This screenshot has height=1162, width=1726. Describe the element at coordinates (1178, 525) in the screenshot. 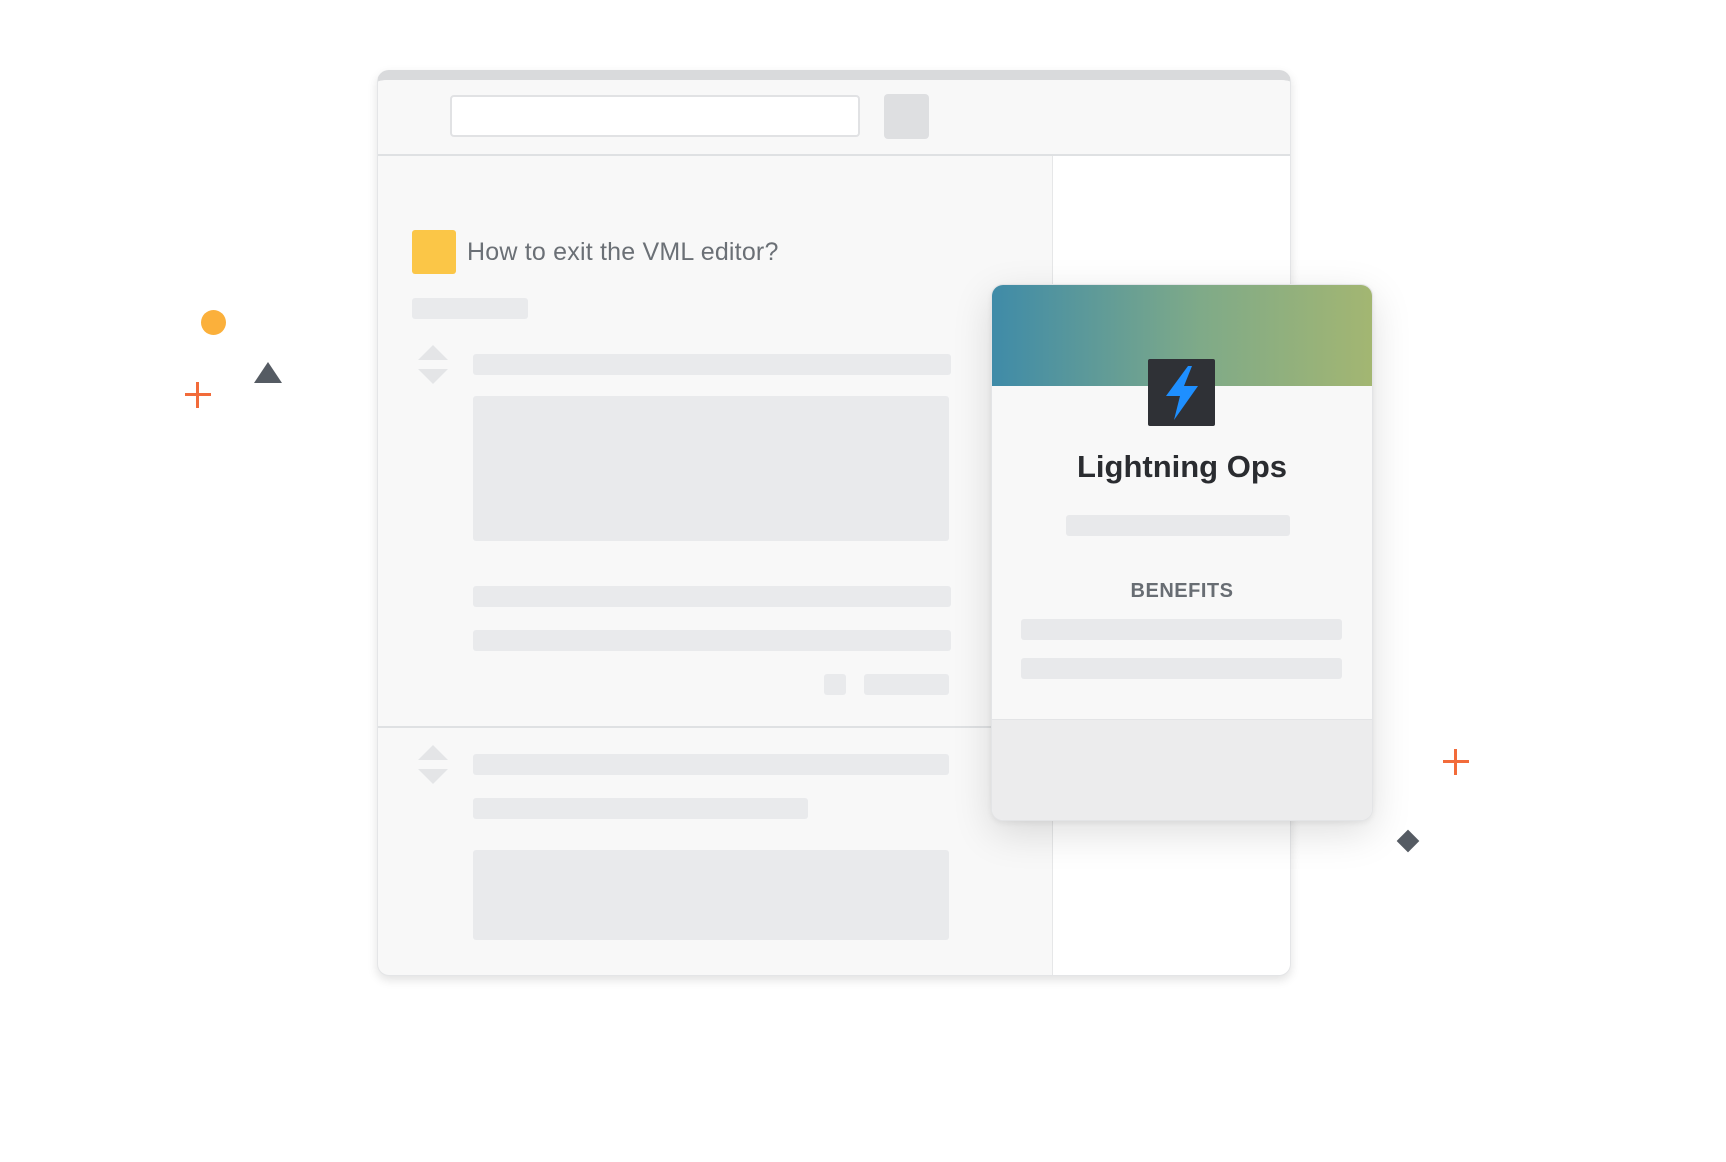

I see `product-tagline-placeholder` at that location.